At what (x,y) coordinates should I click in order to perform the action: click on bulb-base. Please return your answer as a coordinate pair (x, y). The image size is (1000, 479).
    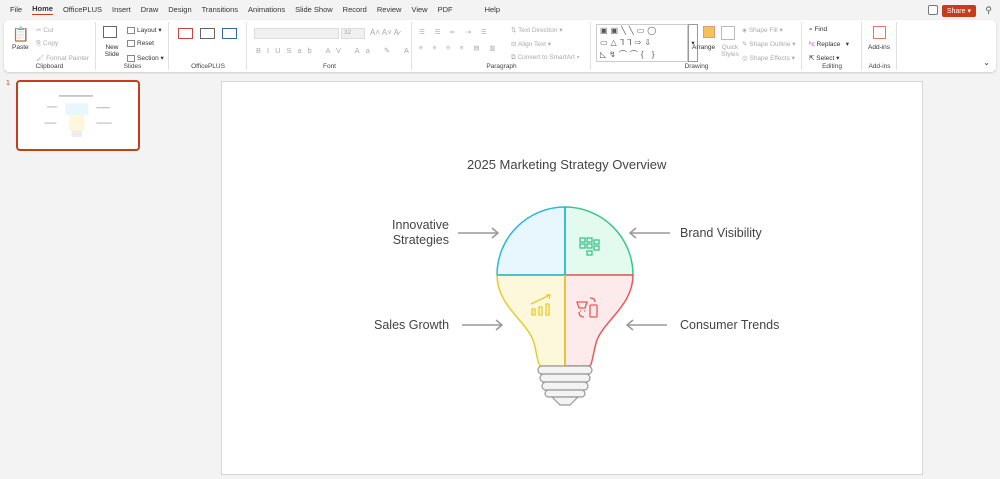
    Looking at the image, I should click on (565, 385).